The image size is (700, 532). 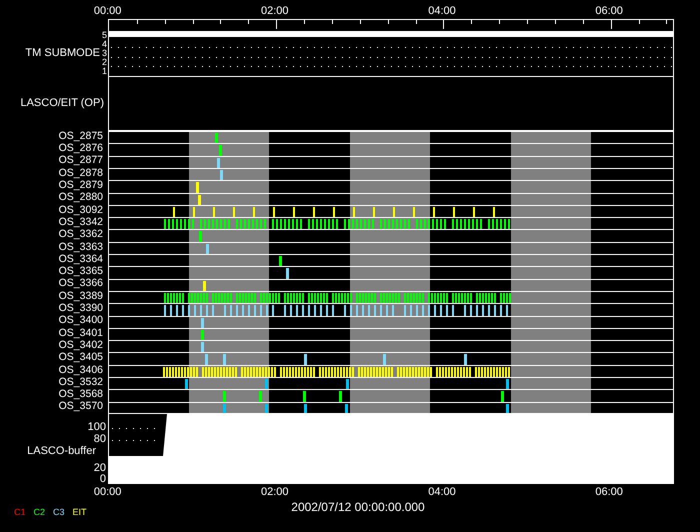 I want to click on legend-label: EIT, so click(x=79, y=512).